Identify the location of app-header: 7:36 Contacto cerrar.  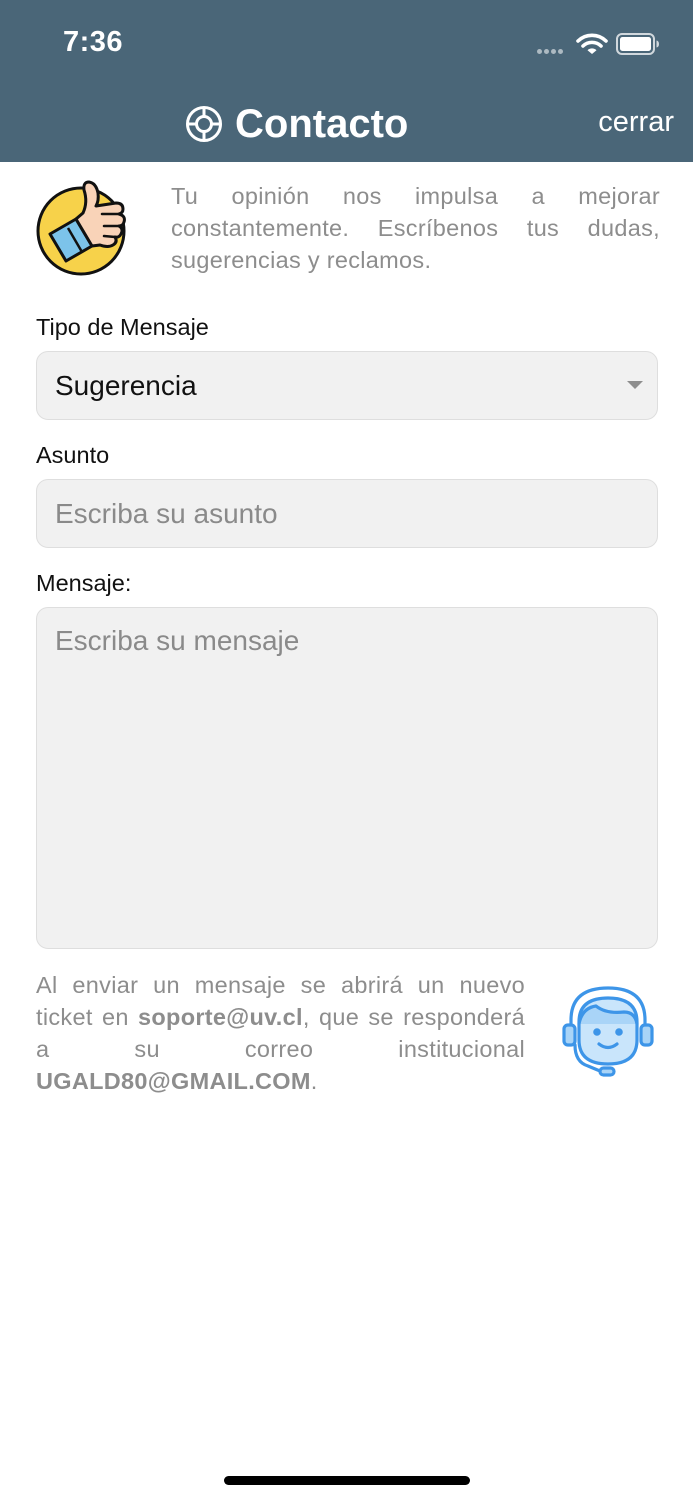
(346, 81).